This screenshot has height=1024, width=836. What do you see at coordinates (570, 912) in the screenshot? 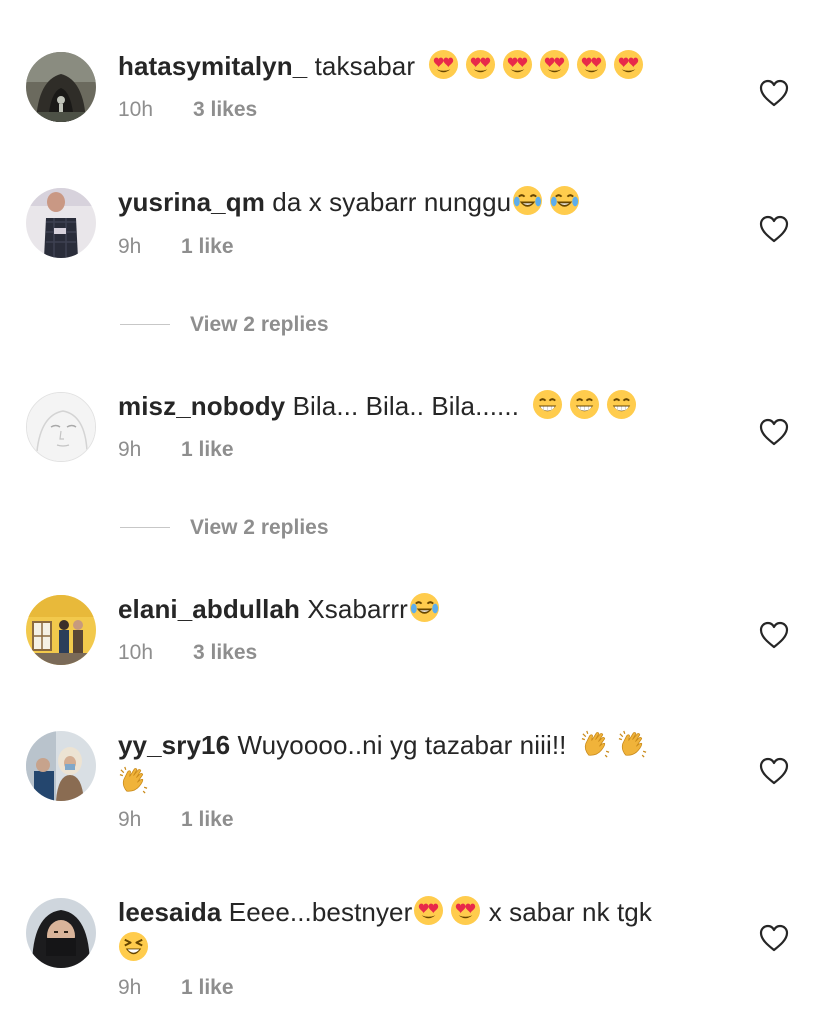
I see `comment-body-continued: x sabar nk tgk` at bounding box center [570, 912].